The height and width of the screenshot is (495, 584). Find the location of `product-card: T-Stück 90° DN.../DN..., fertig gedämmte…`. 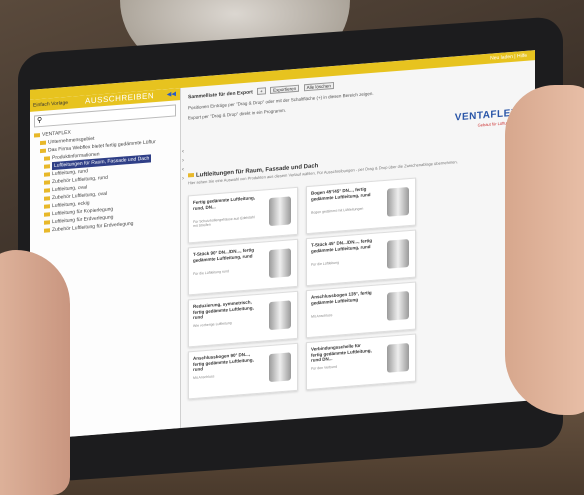

product-card: T-Stück 90° DN.../DN..., fertig gedämmte… is located at coordinates (243, 267).